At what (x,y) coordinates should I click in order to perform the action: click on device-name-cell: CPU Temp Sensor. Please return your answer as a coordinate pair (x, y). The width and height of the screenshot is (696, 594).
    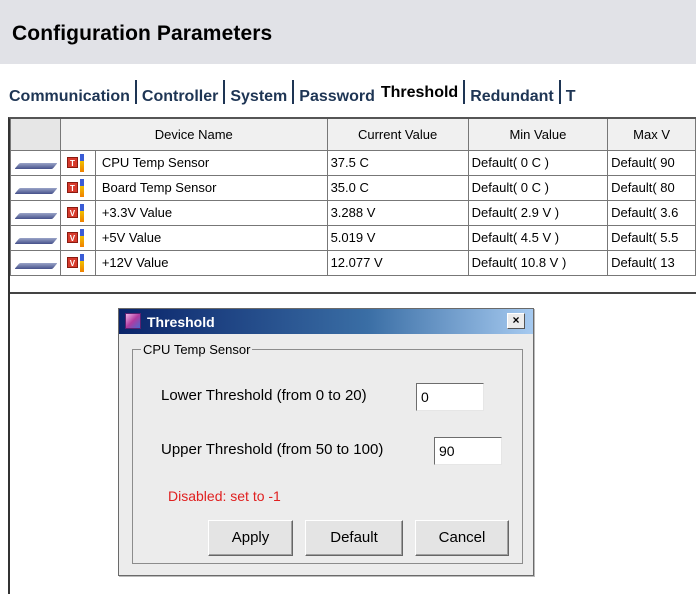
    Looking at the image, I should click on (211, 162).